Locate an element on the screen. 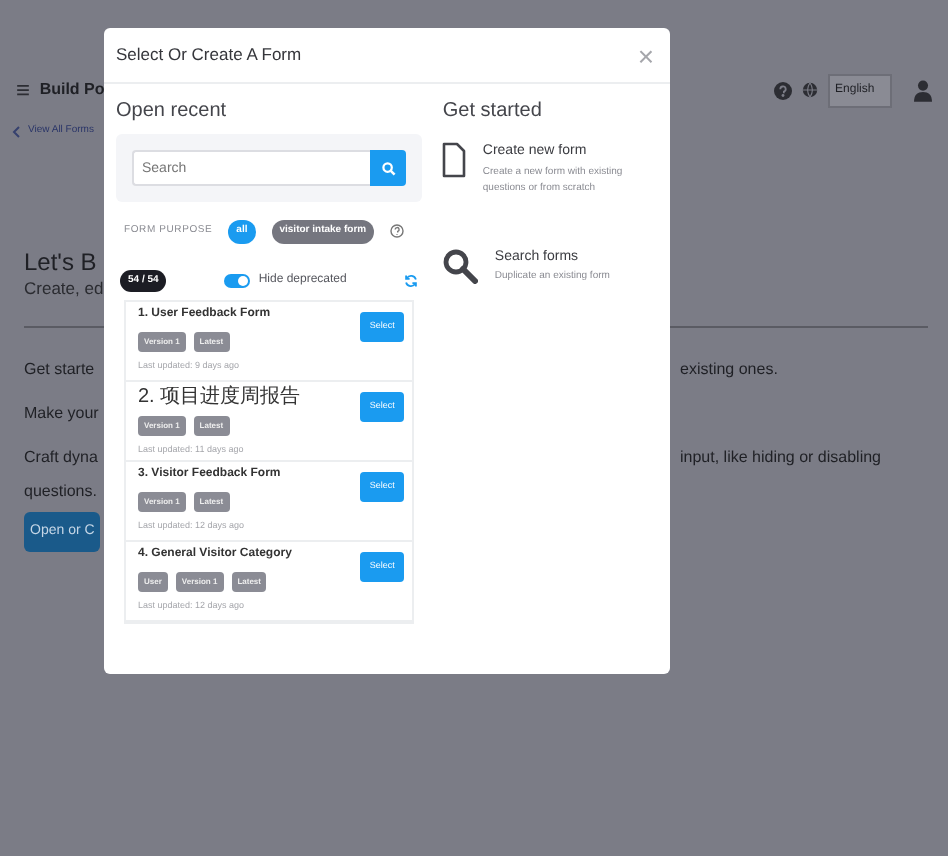 The height and width of the screenshot is (856, 948). paragraph-text: Make your is located at coordinates (62, 413).